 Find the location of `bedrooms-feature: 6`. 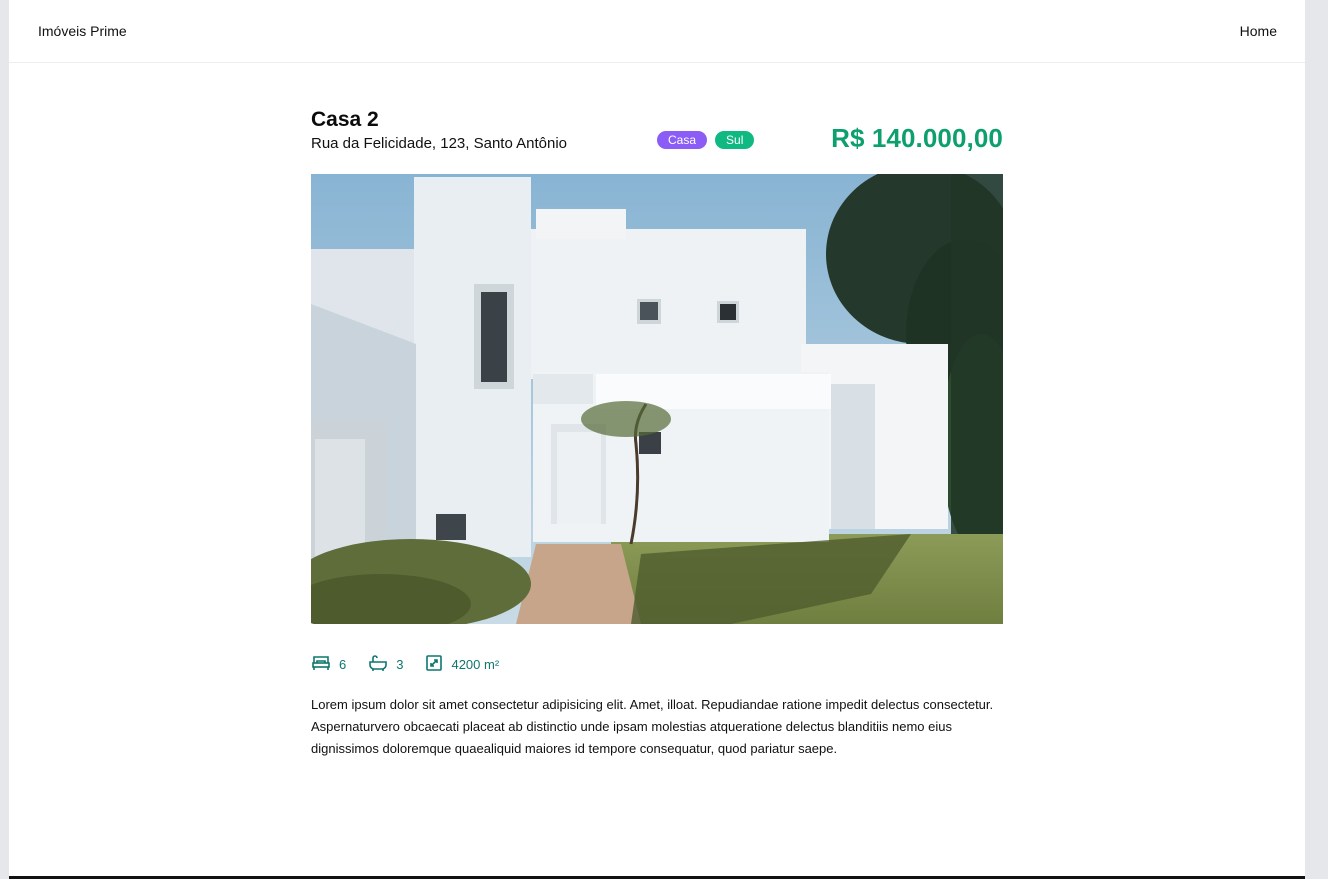

bedrooms-feature: 6 is located at coordinates (328, 664).